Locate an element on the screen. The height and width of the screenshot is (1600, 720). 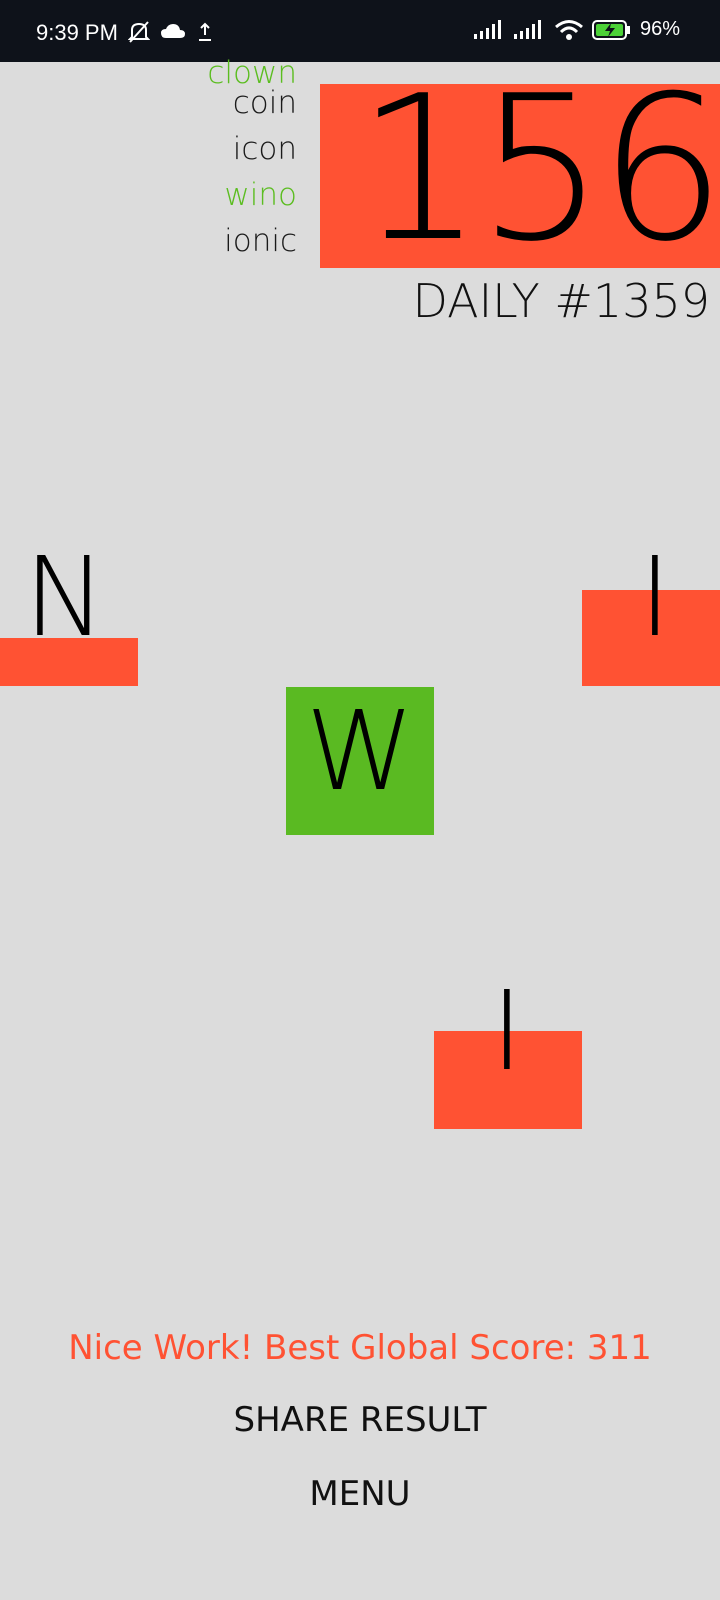
letter-tile: W is located at coordinates (360, 751).